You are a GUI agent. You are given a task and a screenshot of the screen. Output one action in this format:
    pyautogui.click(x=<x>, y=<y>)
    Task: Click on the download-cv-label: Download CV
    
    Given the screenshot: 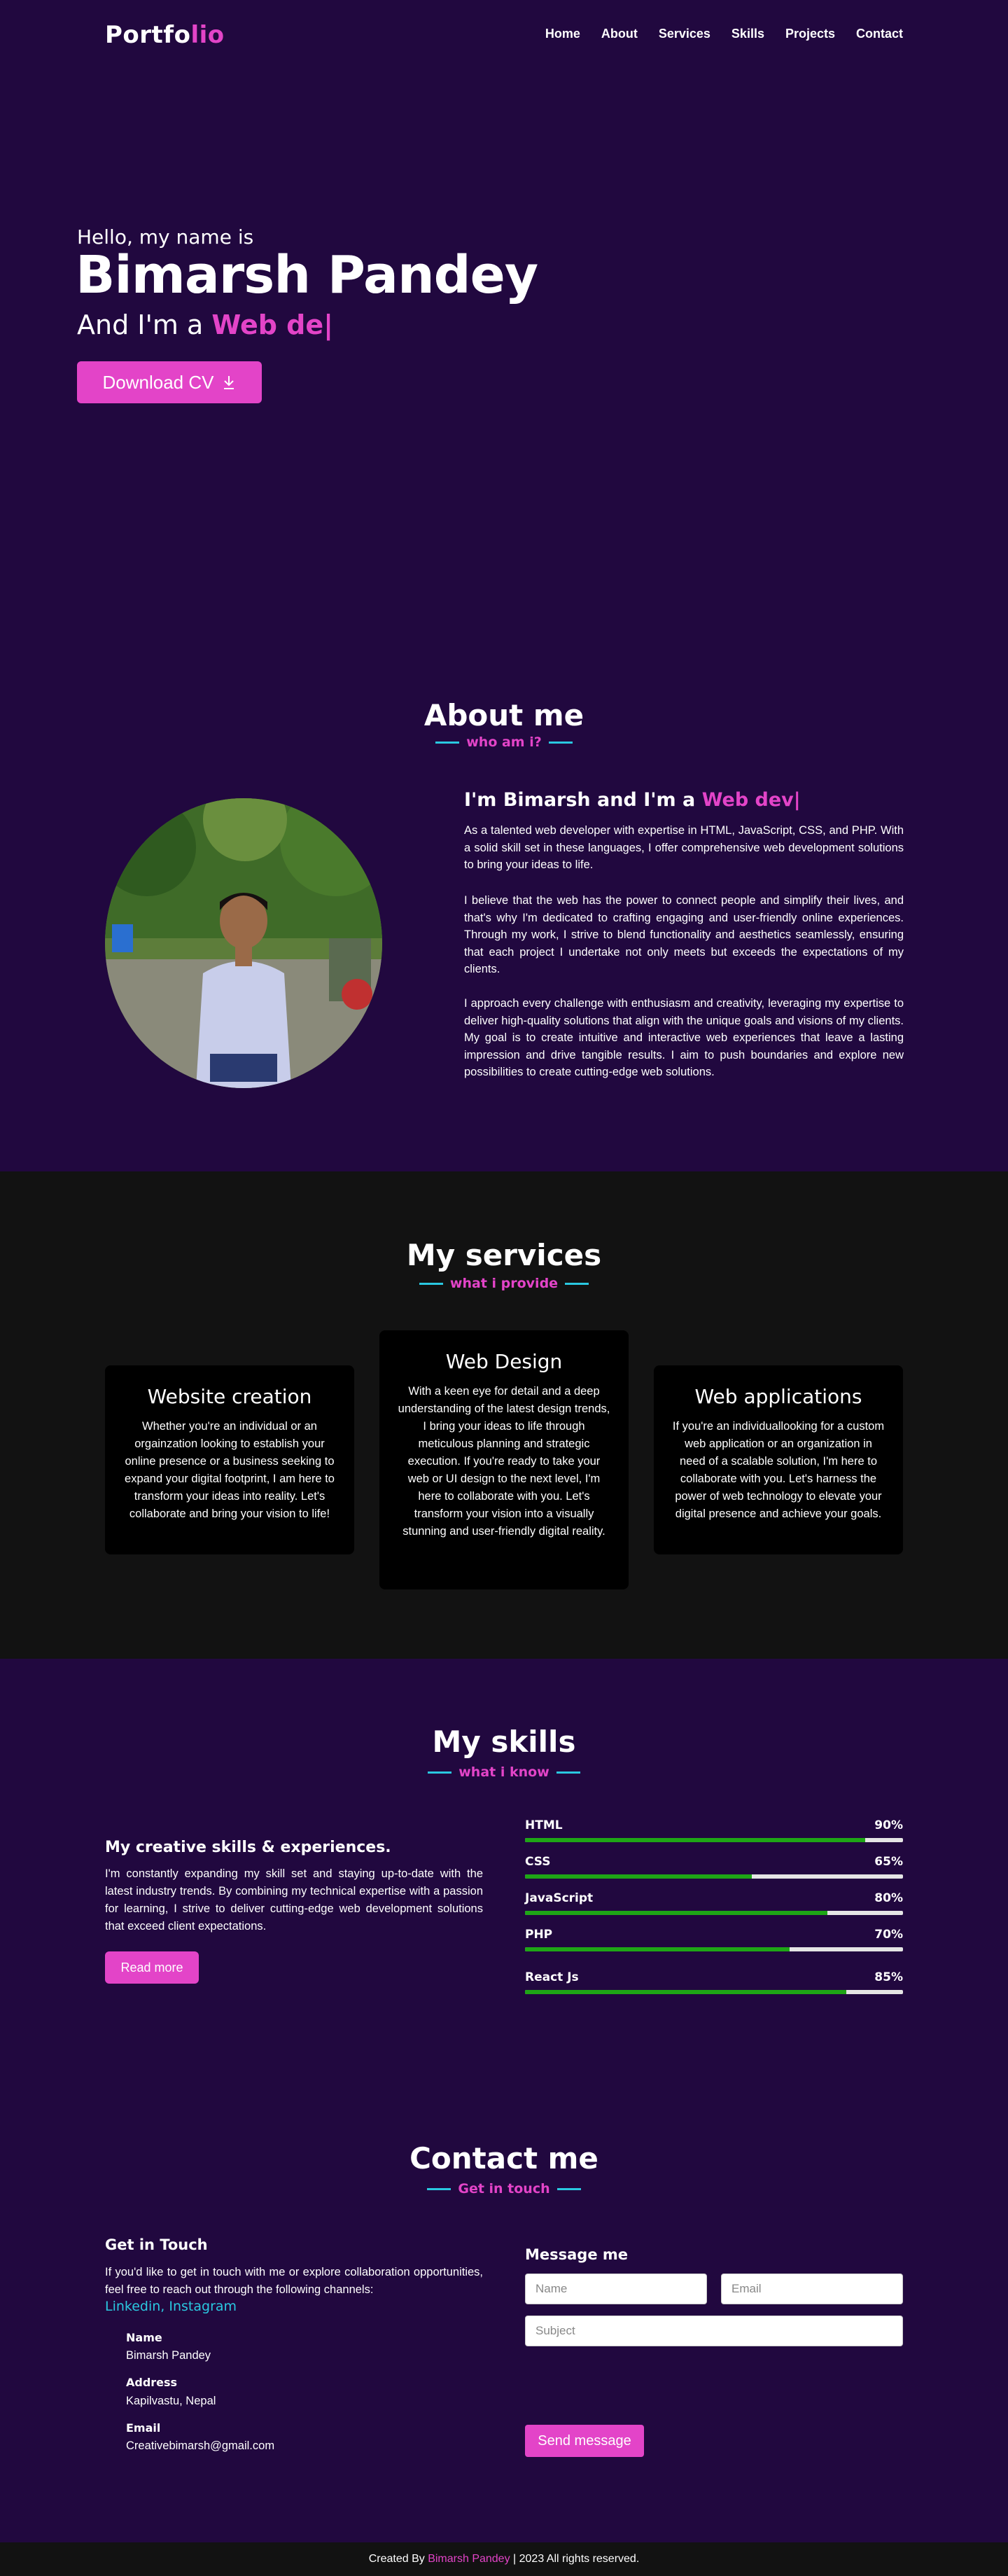 What is the action you would take?
    pyautogui.click(x=158, y=382)
    